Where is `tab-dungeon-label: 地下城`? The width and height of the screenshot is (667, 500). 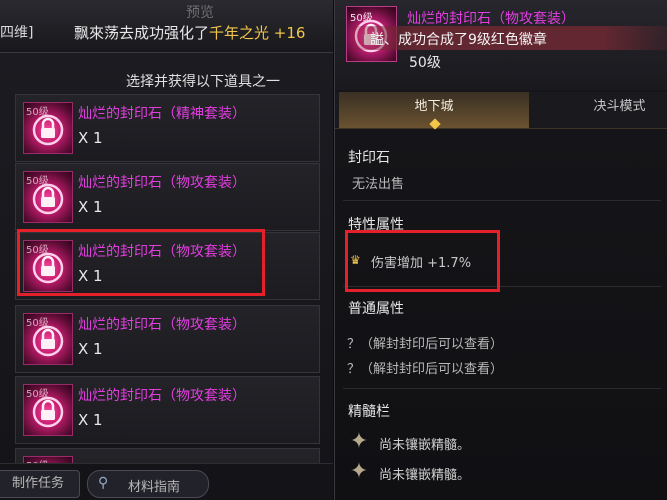
tab-dungeon-label: 地下城 is located at coordinates (434, 106).